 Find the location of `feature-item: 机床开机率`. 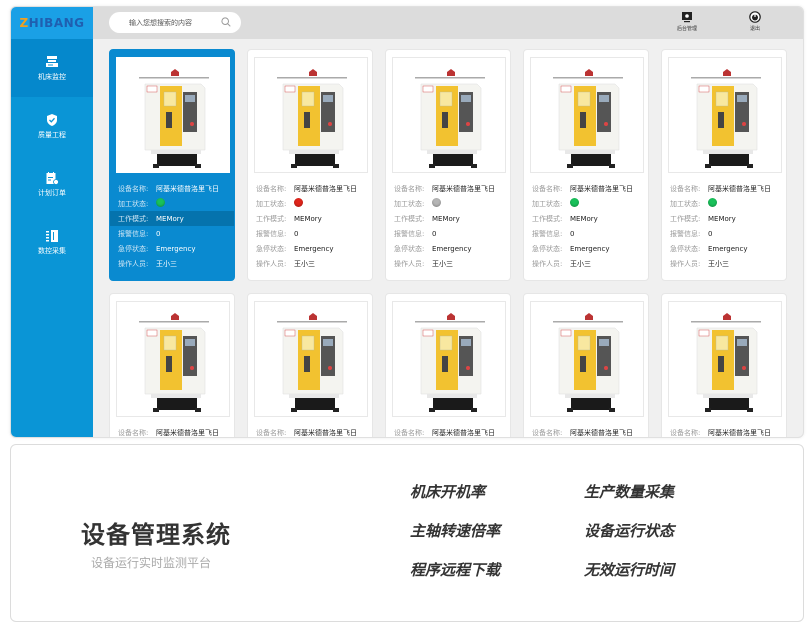

feature-item: 机床开机率 is located at coordinates (448, 492).